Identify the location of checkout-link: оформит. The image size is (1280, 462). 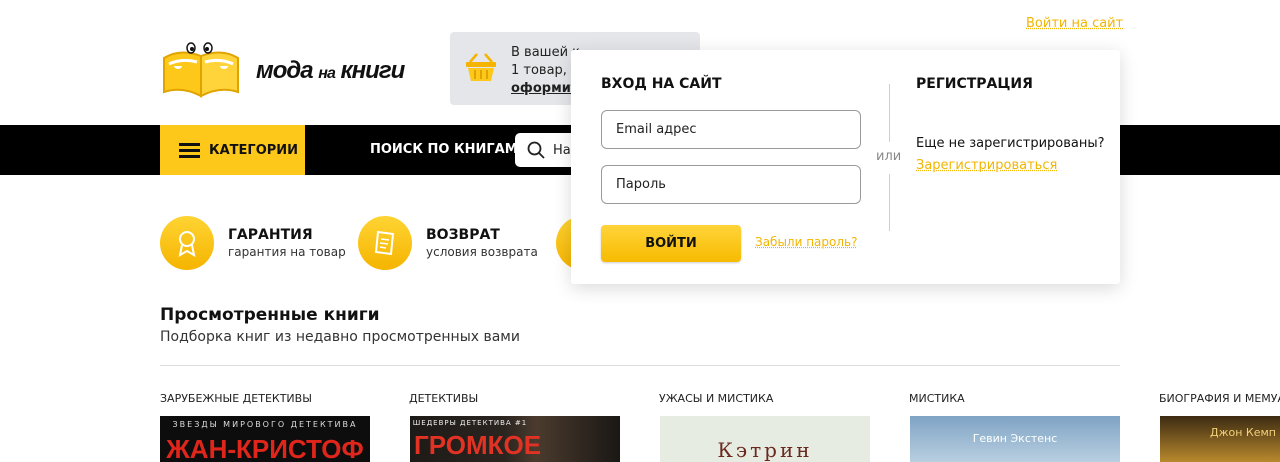
(545, 89).